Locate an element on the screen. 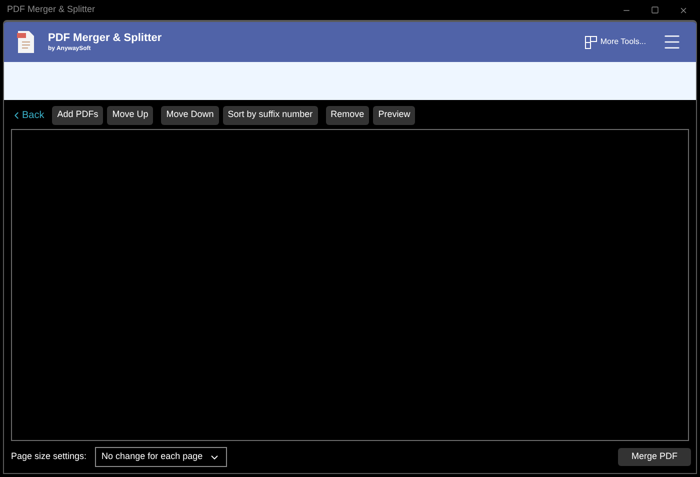 The image size is (700, 477). page-size-dropdown: No change for each page is located at coordinates (160, 457).